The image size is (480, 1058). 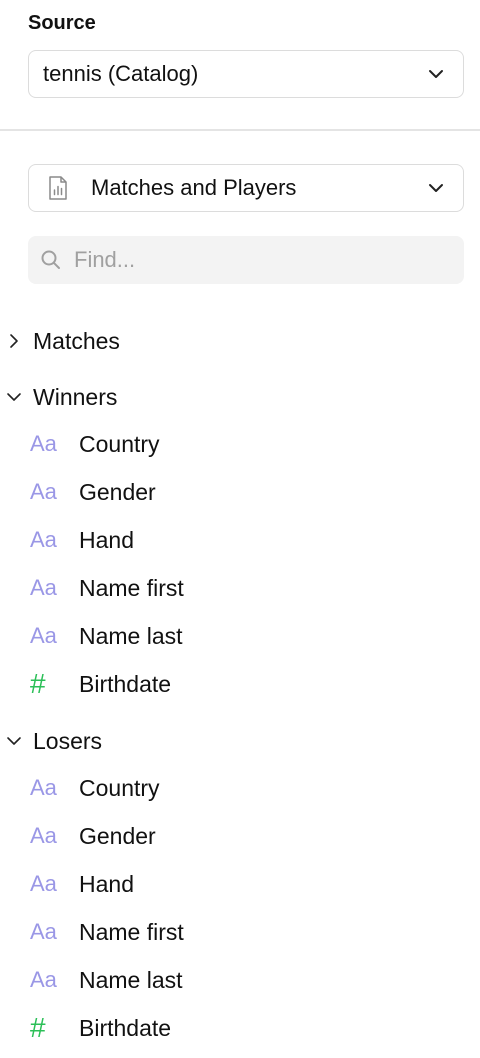 What do you see at coordinates (121, 73) in the screenshot?
I see `source-select-value: tennis (Catalog)` at bounding box center [121, 73].